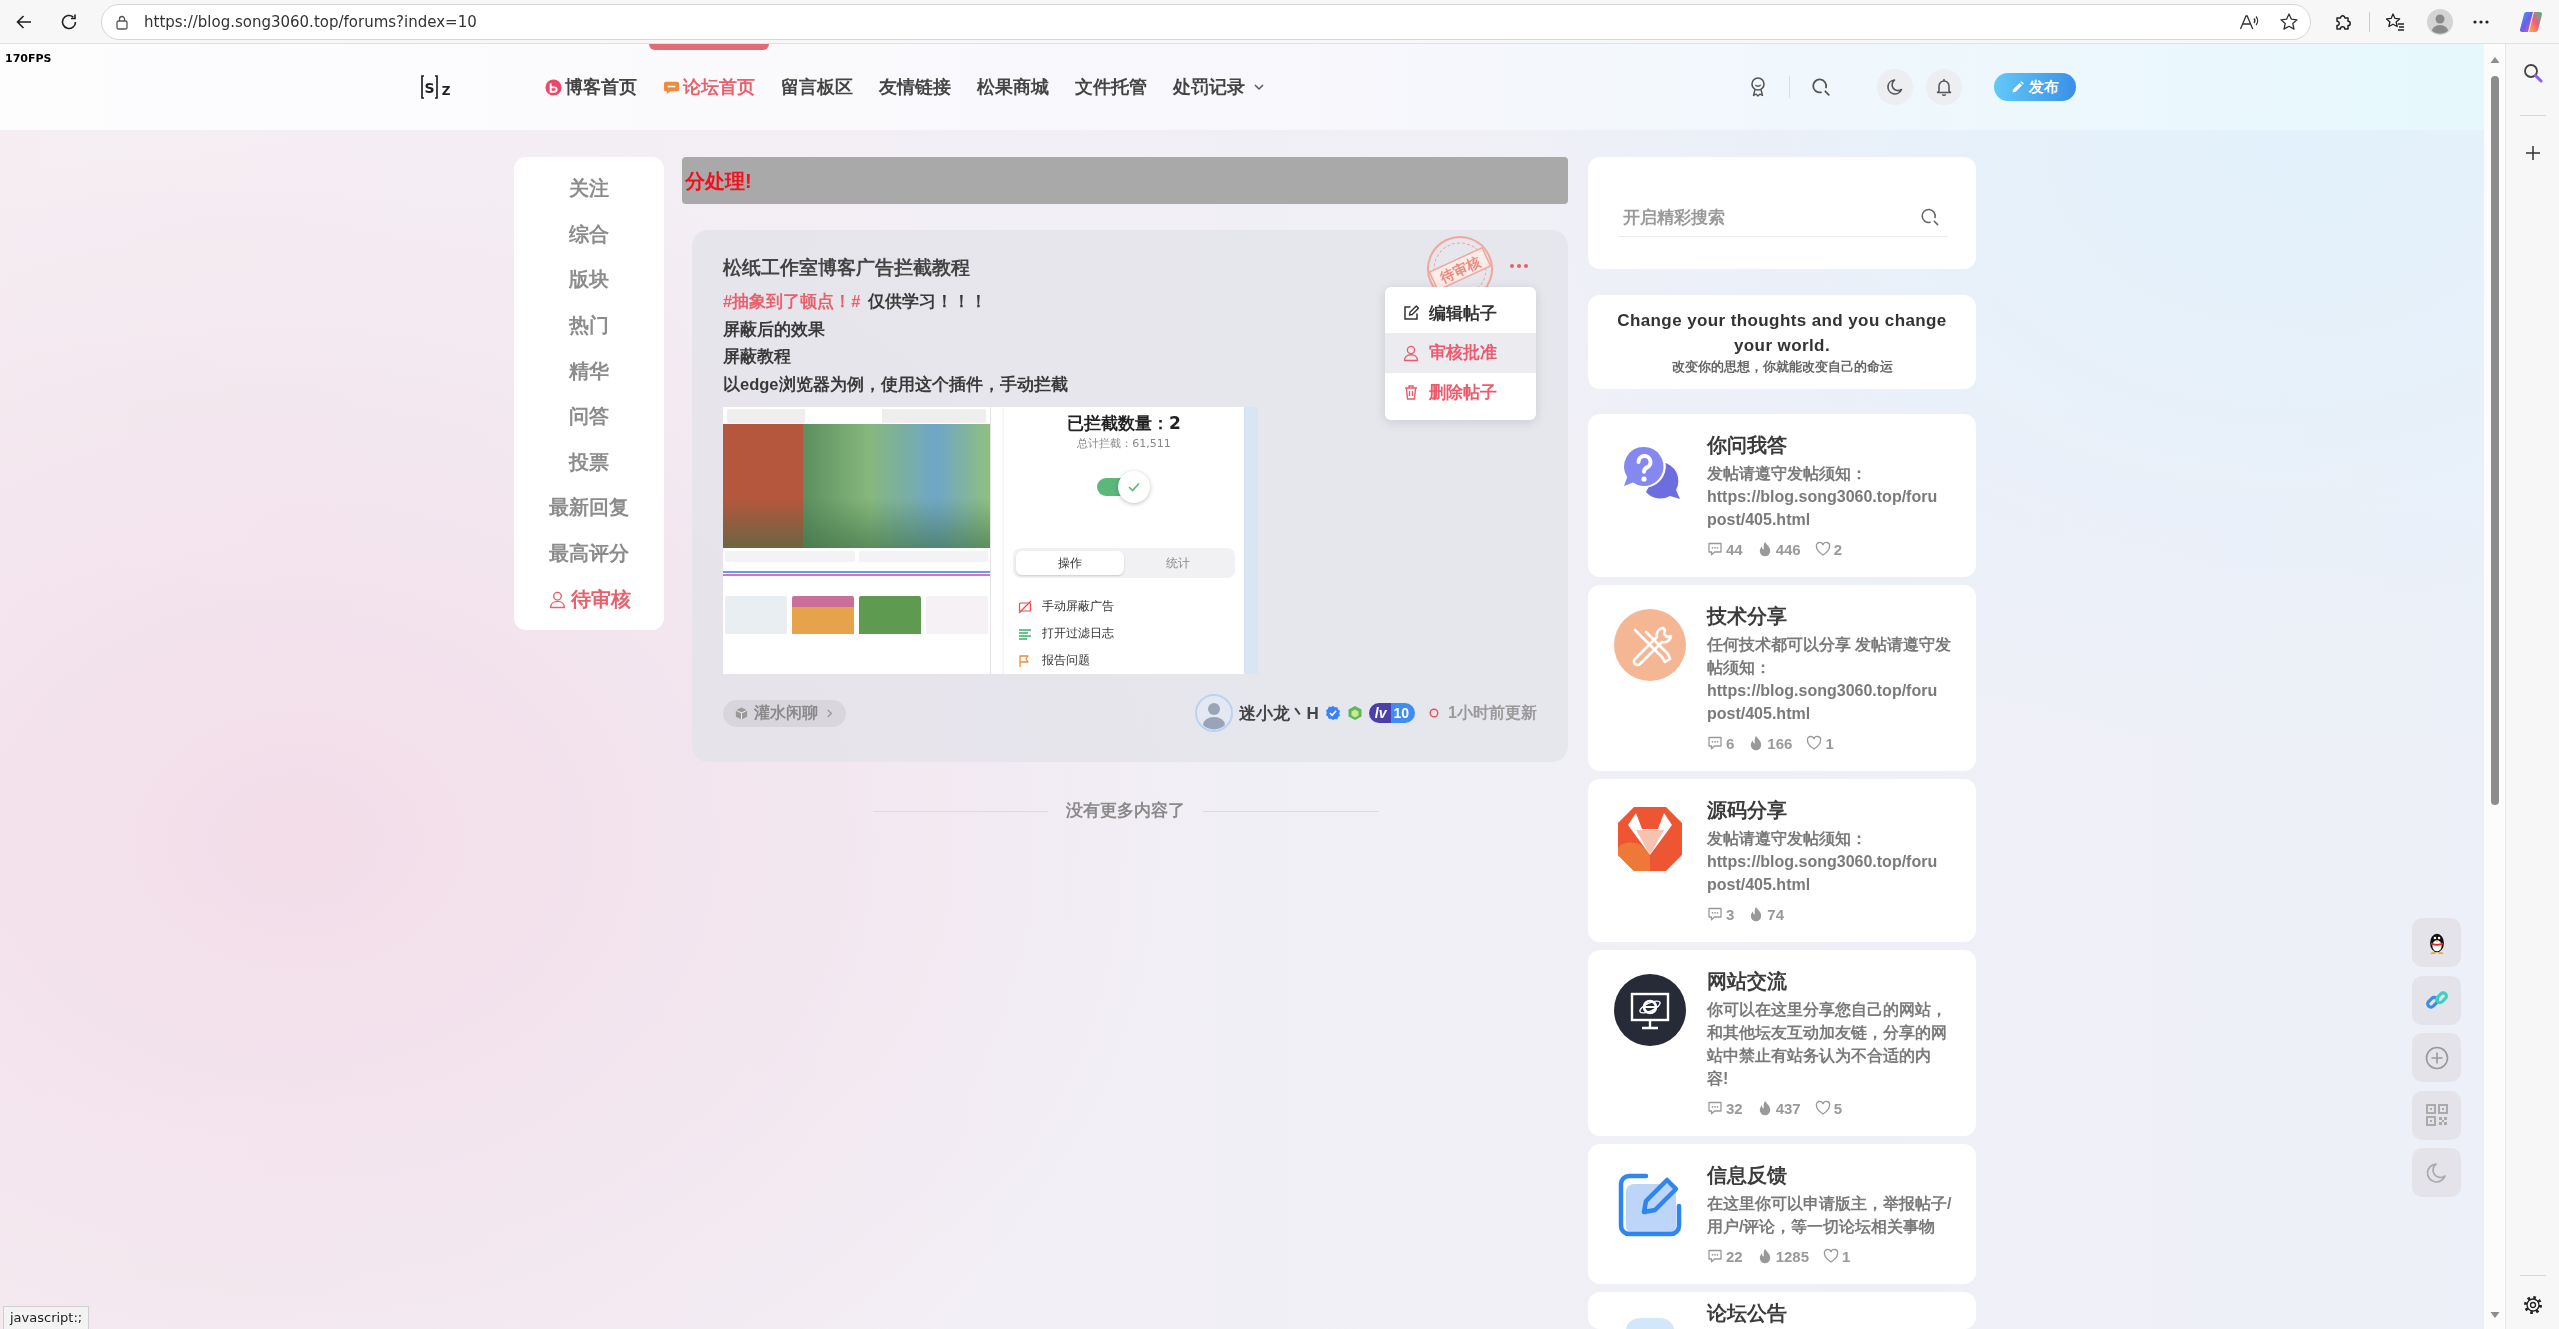 This screenshot has width=2559, height=1329. I want to click on monitor-icon, so click(1650, 1010).